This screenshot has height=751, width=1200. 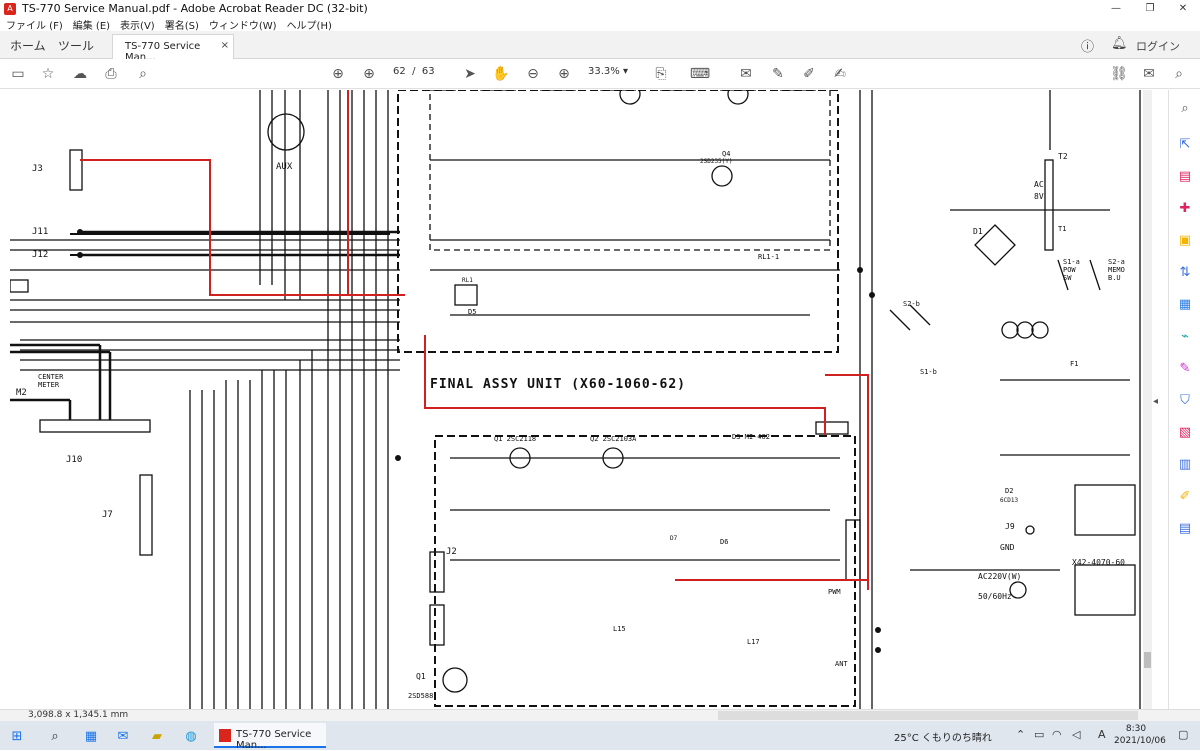 I want to click on menu-file: ファイル (F), so click(x=34, y=24).